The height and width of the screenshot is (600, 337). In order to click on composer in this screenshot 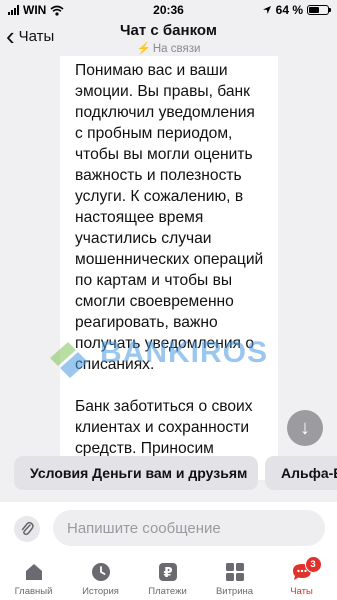, I will do `click(168, 527)`.